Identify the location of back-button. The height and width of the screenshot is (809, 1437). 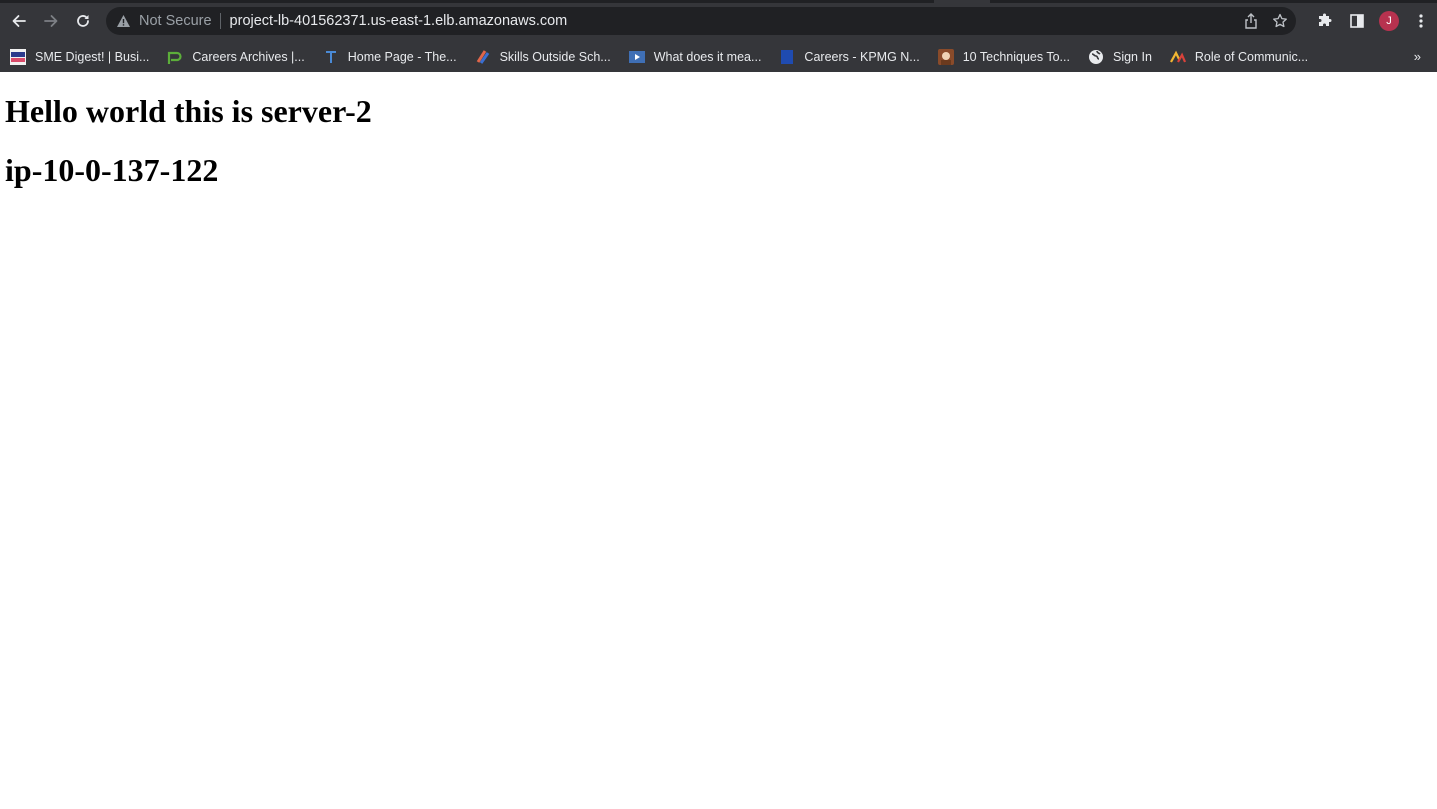
(19, 21).